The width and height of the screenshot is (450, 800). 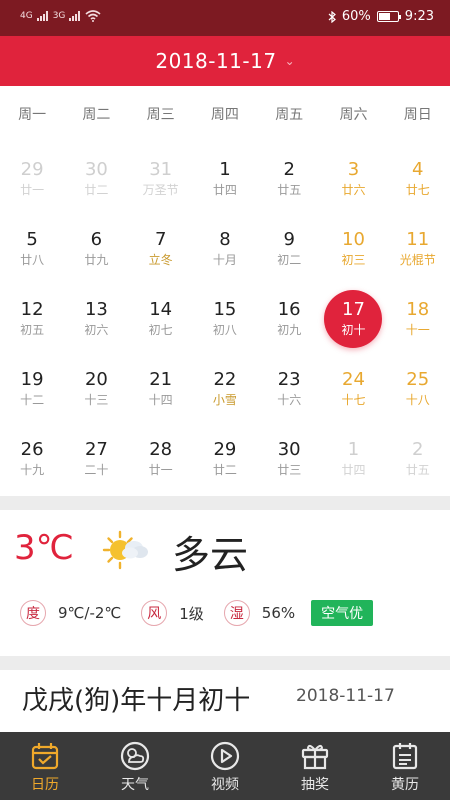 What do you see at coordinates (353, 260) in the screenshot?
I see `lunar-day-label: 初三` at bounding box center [353, 260].